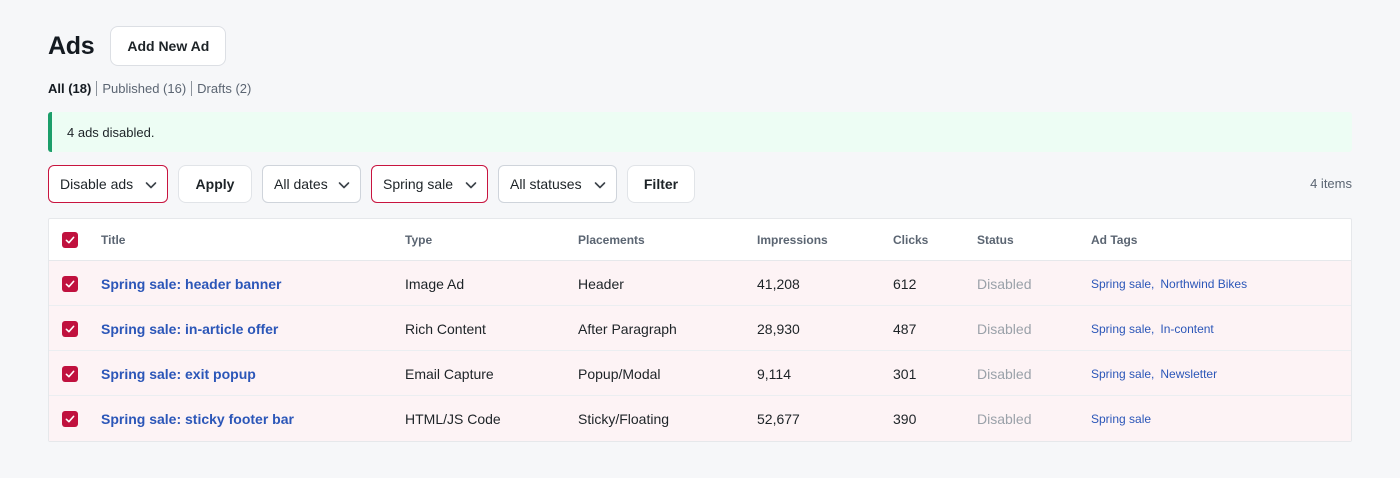  I want to click on bulk-action-select: Disable ads, so click(108, 184).